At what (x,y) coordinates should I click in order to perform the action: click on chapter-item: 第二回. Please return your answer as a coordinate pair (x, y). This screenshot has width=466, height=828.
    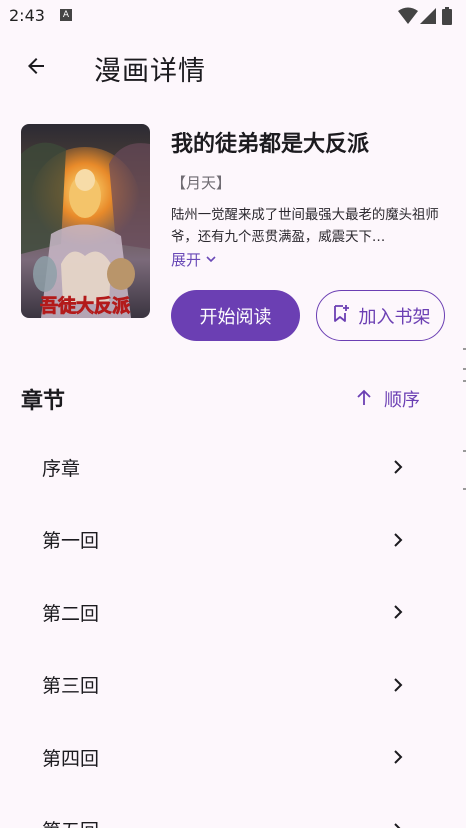
    Looking at the image, I should click on (233, 612).